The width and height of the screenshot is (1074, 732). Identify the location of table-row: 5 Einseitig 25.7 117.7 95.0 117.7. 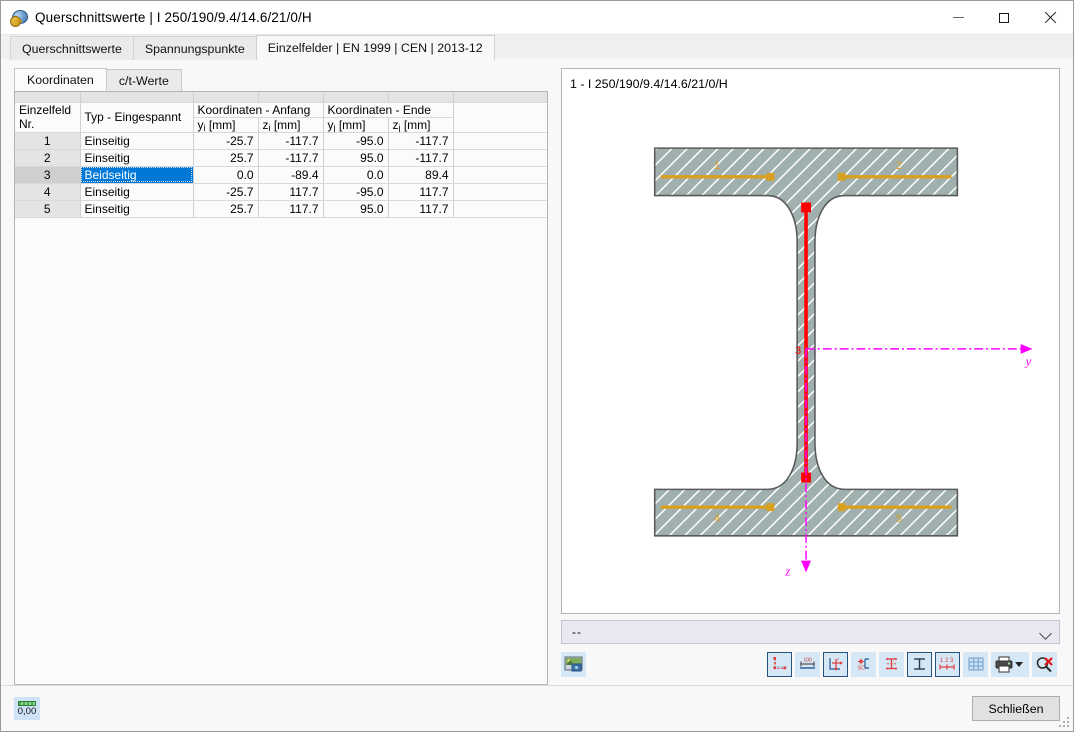
(281, 209).